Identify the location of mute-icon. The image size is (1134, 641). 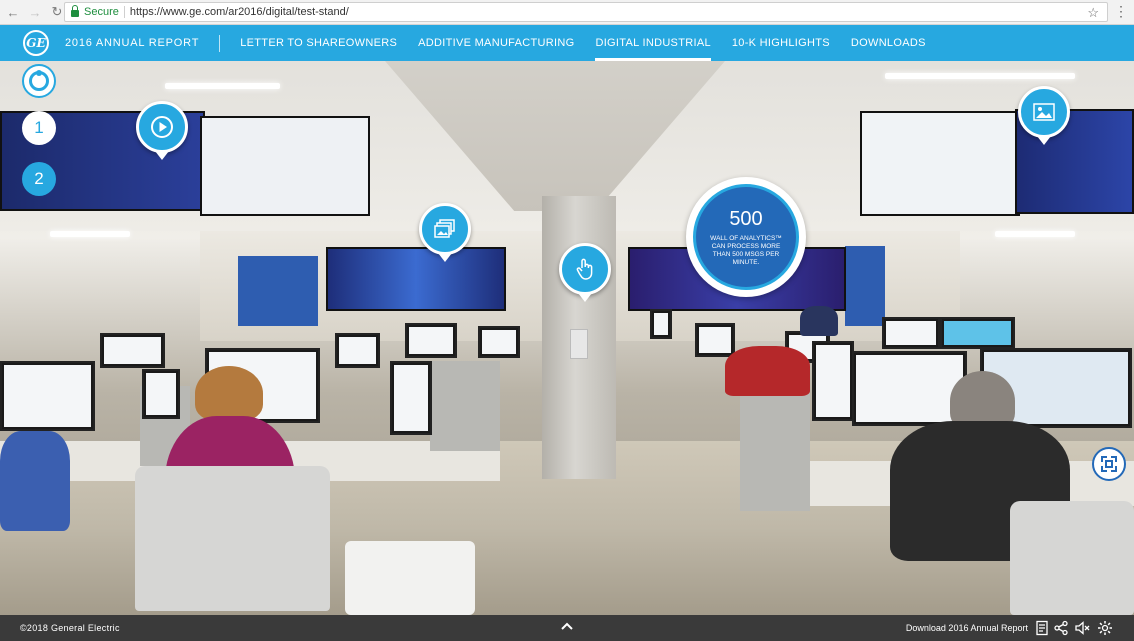
(1082, 628).